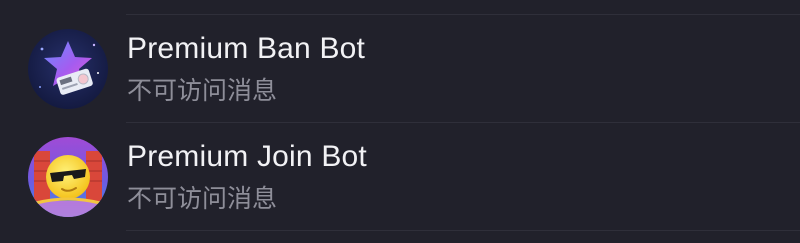  Describe the element at coordinates (246, 48) in the screenshot. I see `chat-name: Premium Ban Bot` at that location.